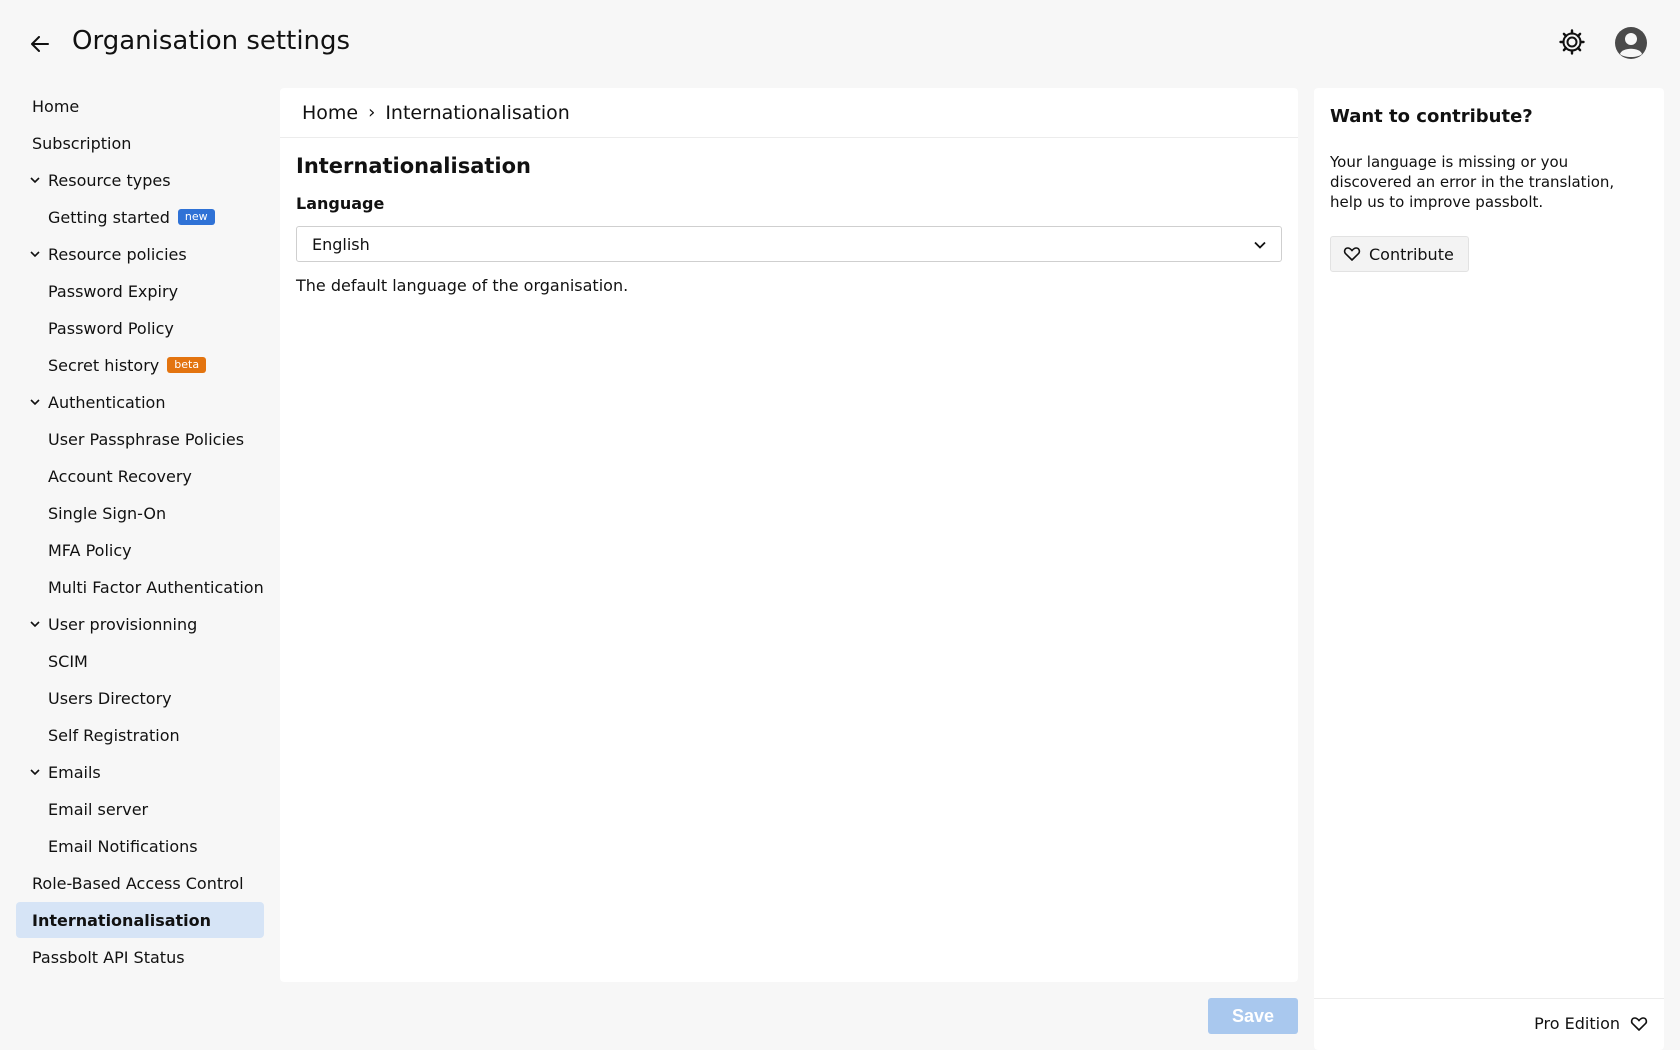 This screenshot has width=1680, height=1050. I want to click on contribute-button: Contribute, so click(1399, 254).